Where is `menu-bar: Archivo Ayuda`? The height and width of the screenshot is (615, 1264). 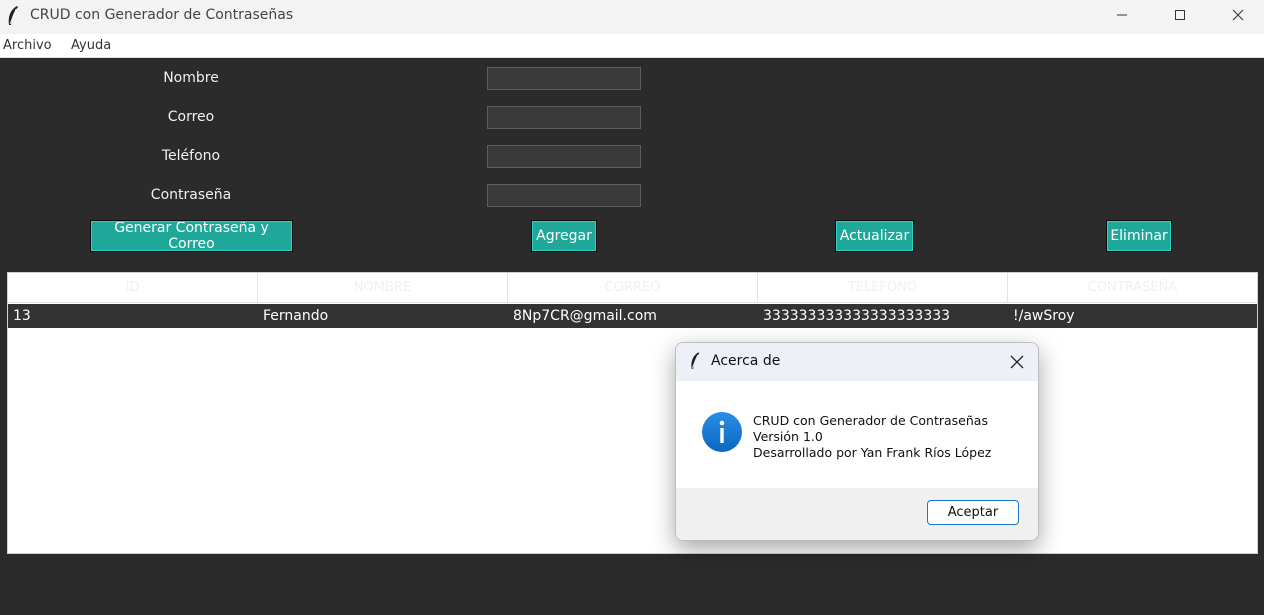
menu-bar: Archivo Ayuda is located at coordinates (632, 46).